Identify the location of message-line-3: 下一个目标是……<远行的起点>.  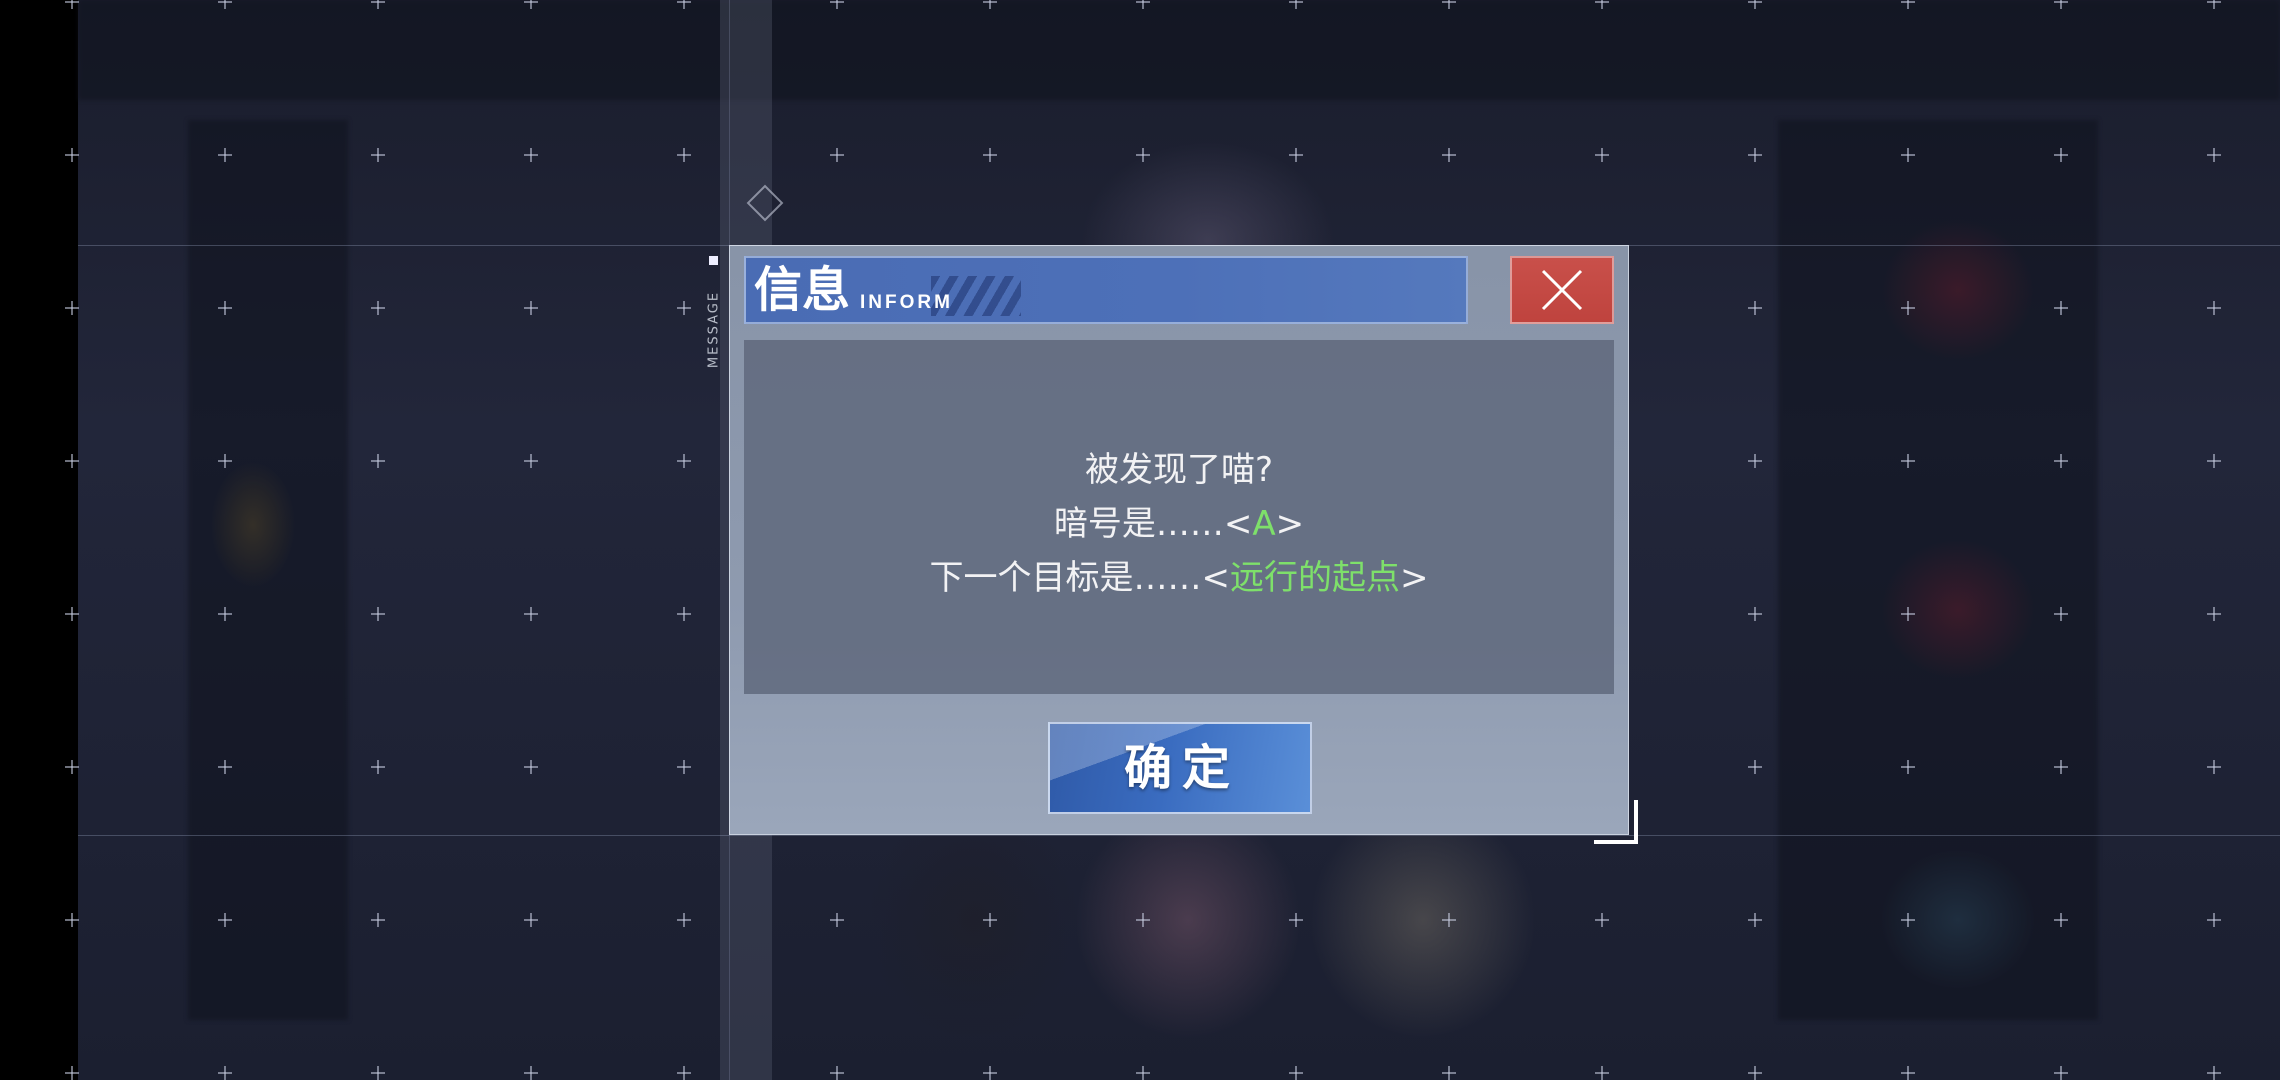
(1179, 578).